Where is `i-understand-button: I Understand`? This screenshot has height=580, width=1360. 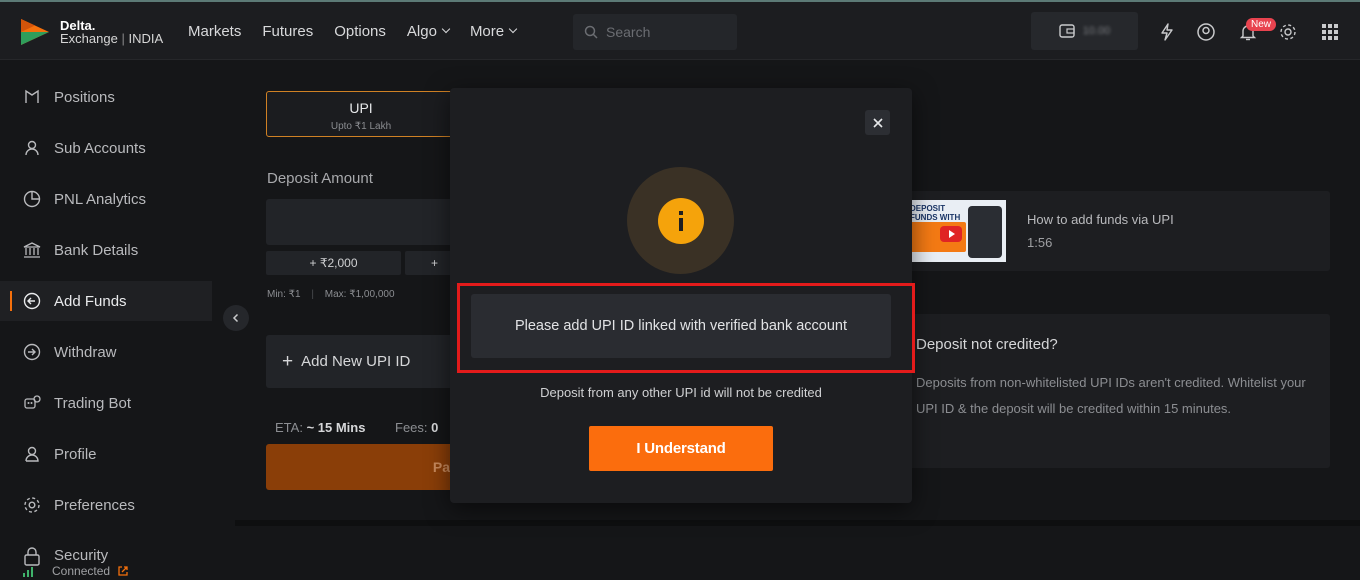
i-understand-button: I Understand is located at coordinates (681, 448).